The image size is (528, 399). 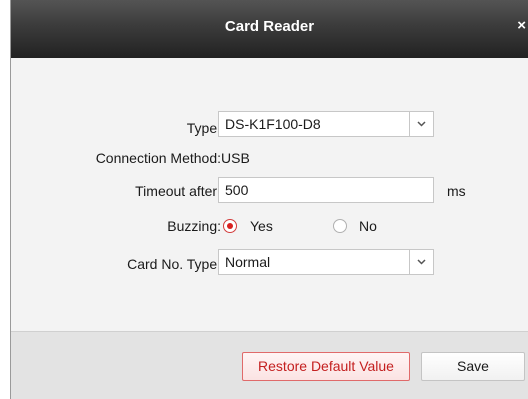 I want to click on connection-method-value: USB, so click(x=235, y=158).